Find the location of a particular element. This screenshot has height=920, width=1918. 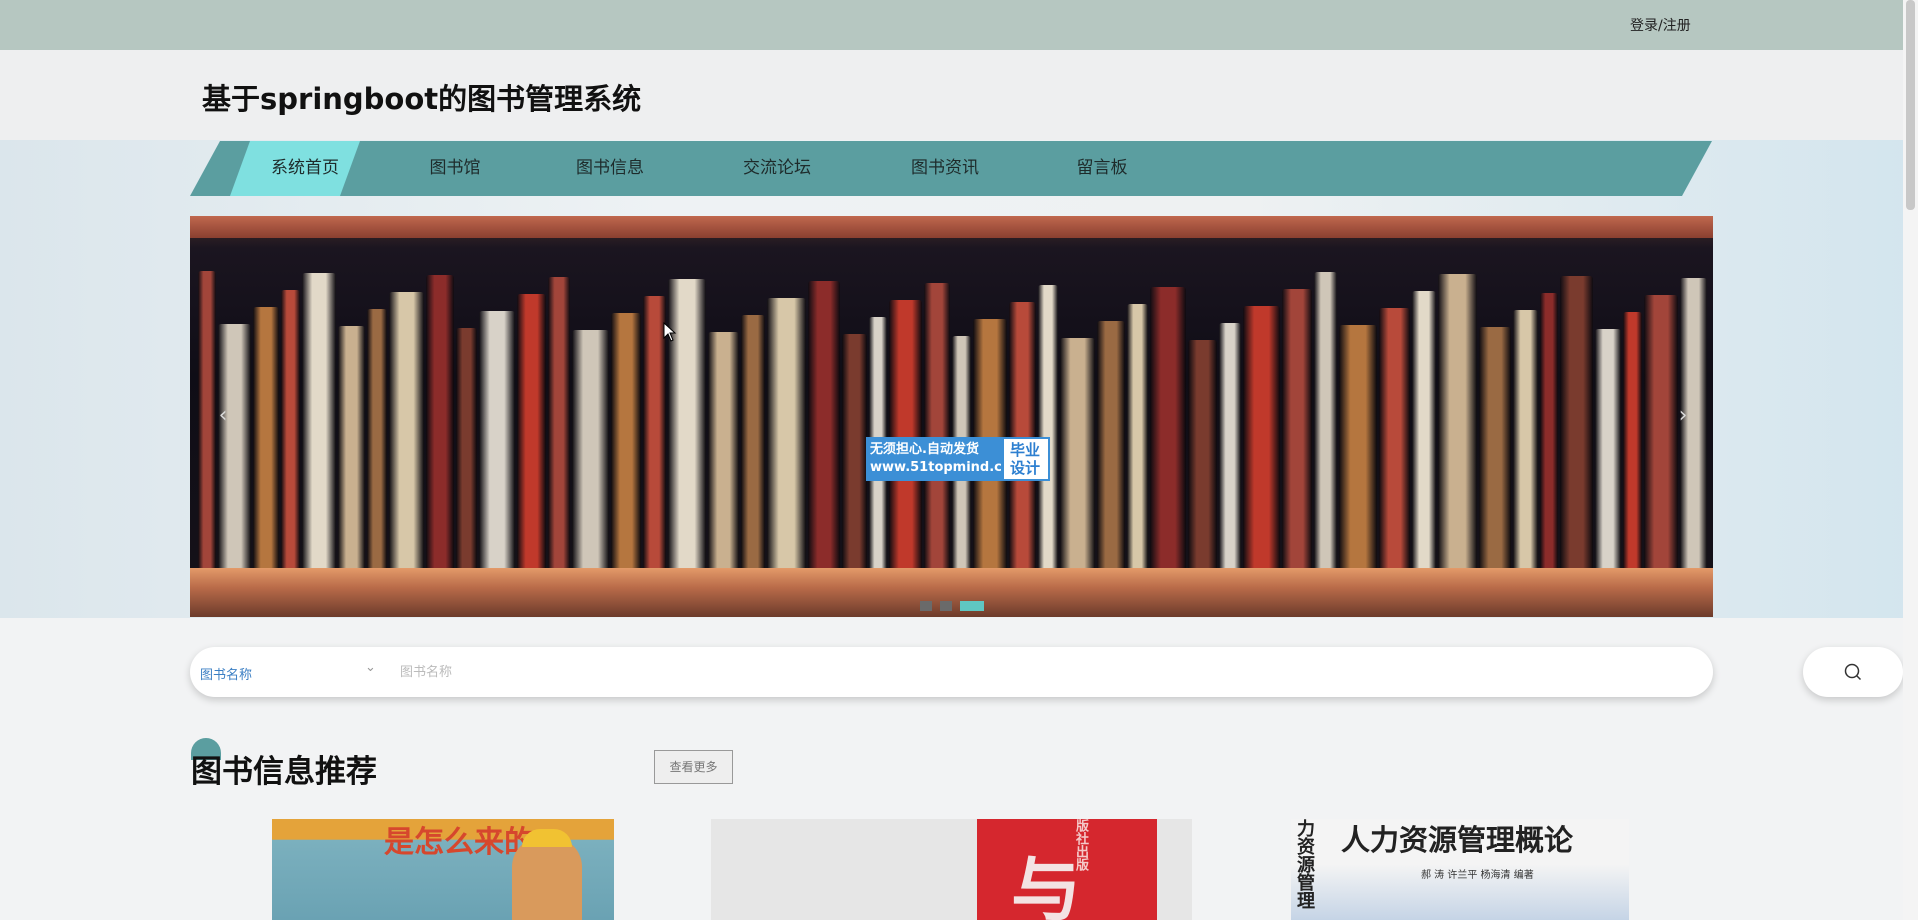

watermark-graduation-badge: 毕业 设计 is located at coordinates (1026, 459).